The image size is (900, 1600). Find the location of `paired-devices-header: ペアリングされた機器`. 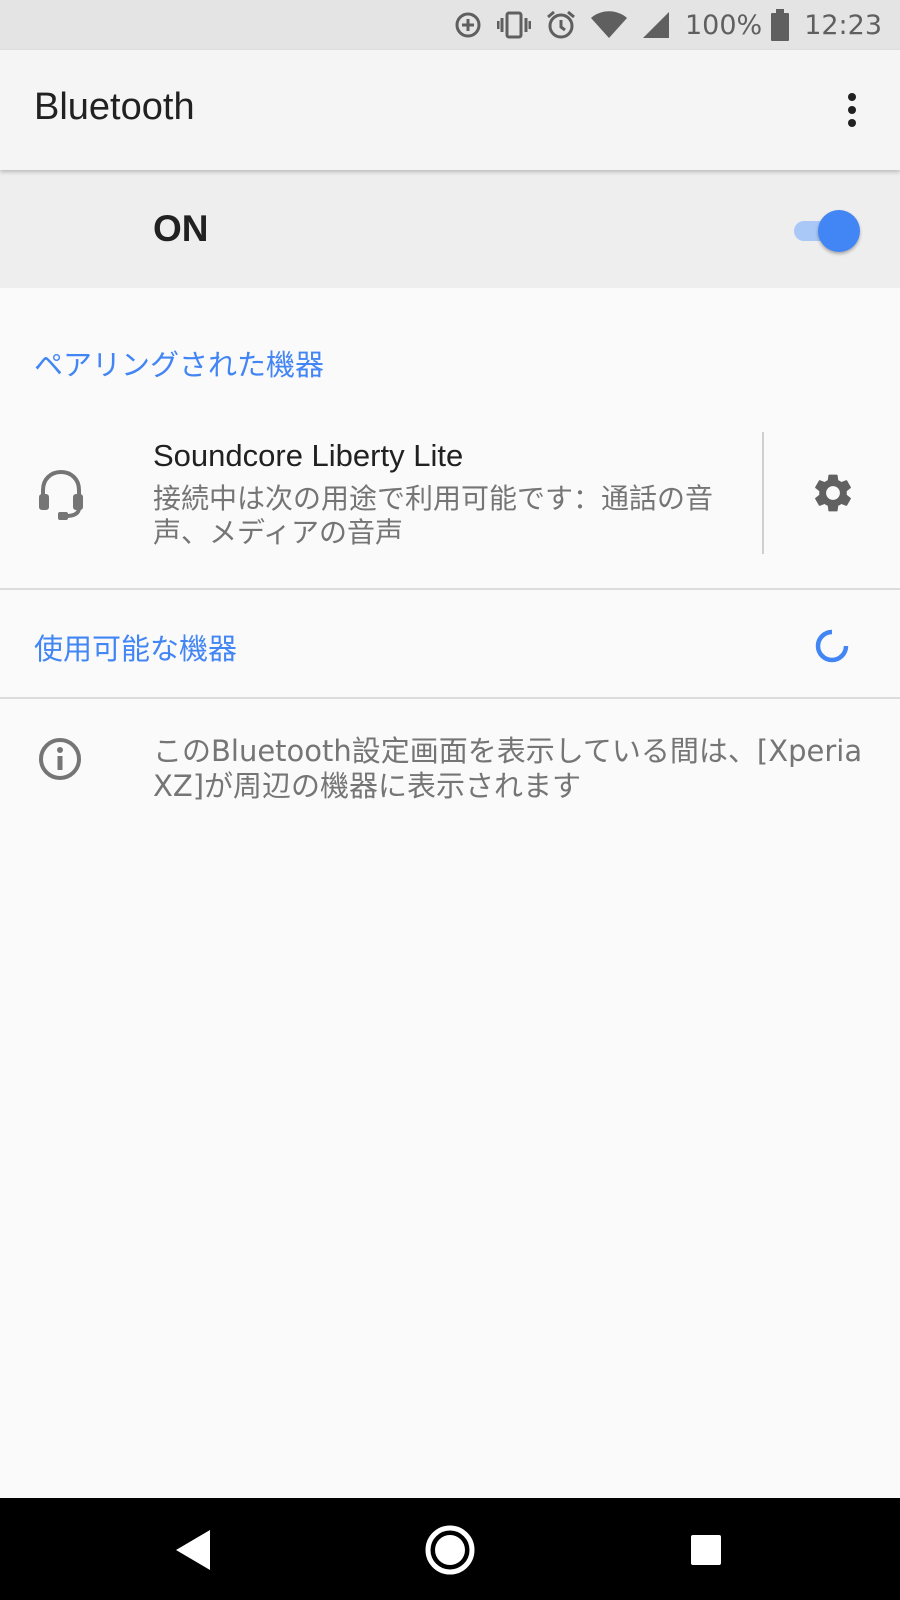

paired-devices-header: ペアリングされた機器 is located at coordinates (179, 365).